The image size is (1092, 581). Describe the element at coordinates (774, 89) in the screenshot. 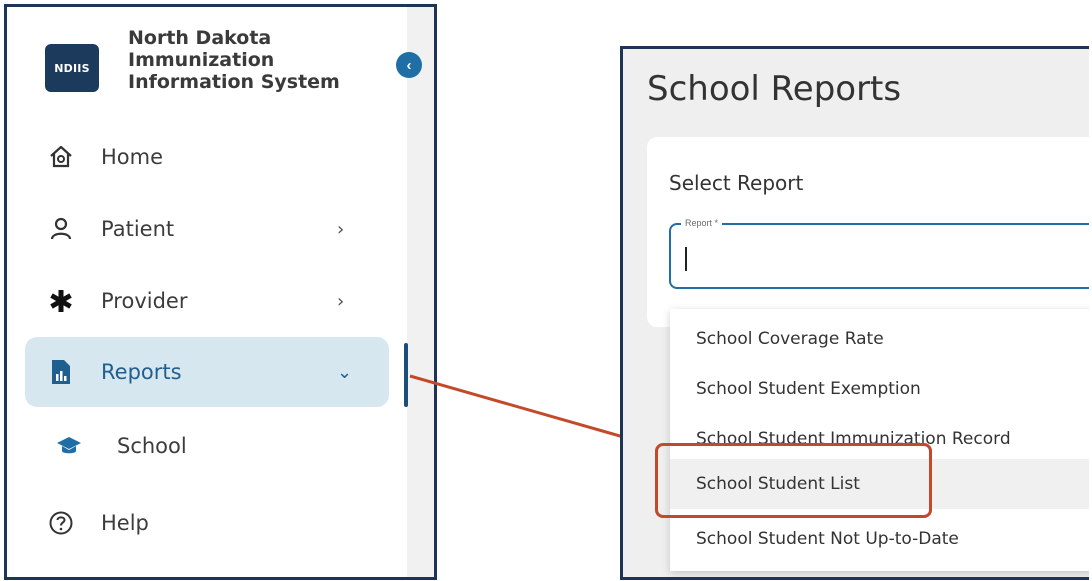

I see `page-title: School Reports` at that location.